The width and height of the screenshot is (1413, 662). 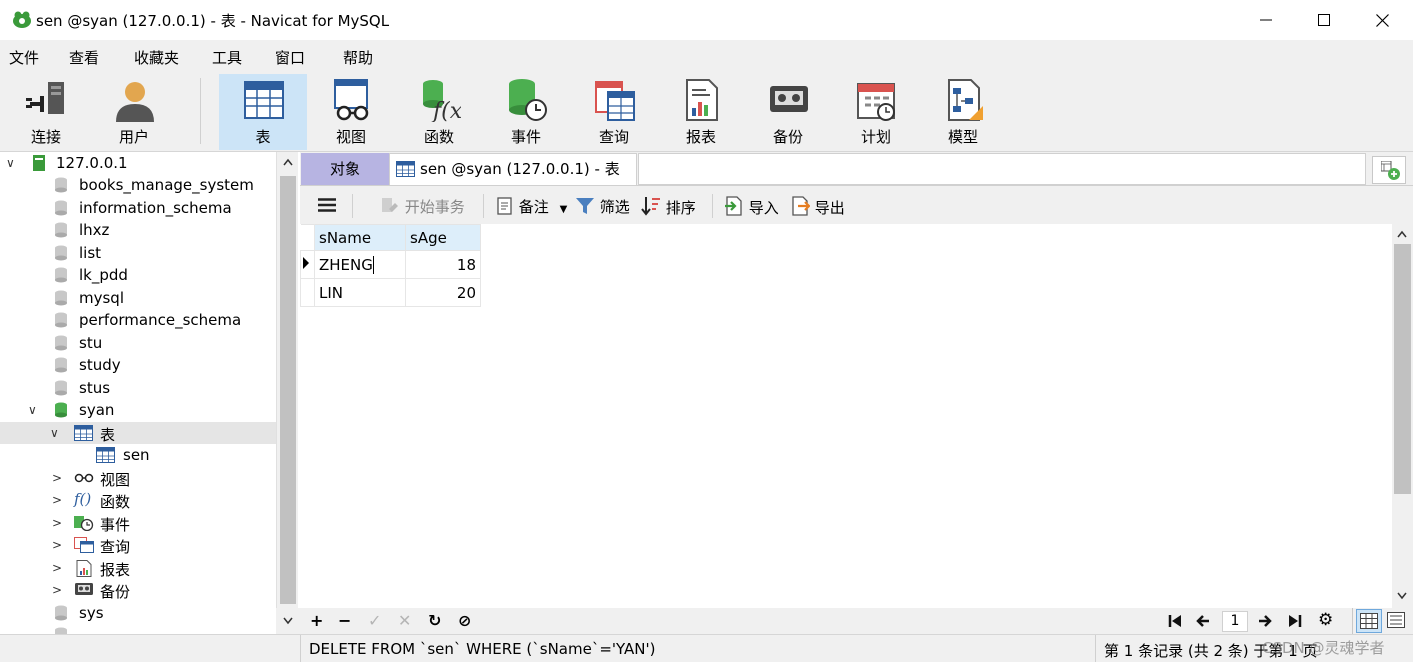 I want to click on tree-database: lhxz, so click(x=138, y=230).